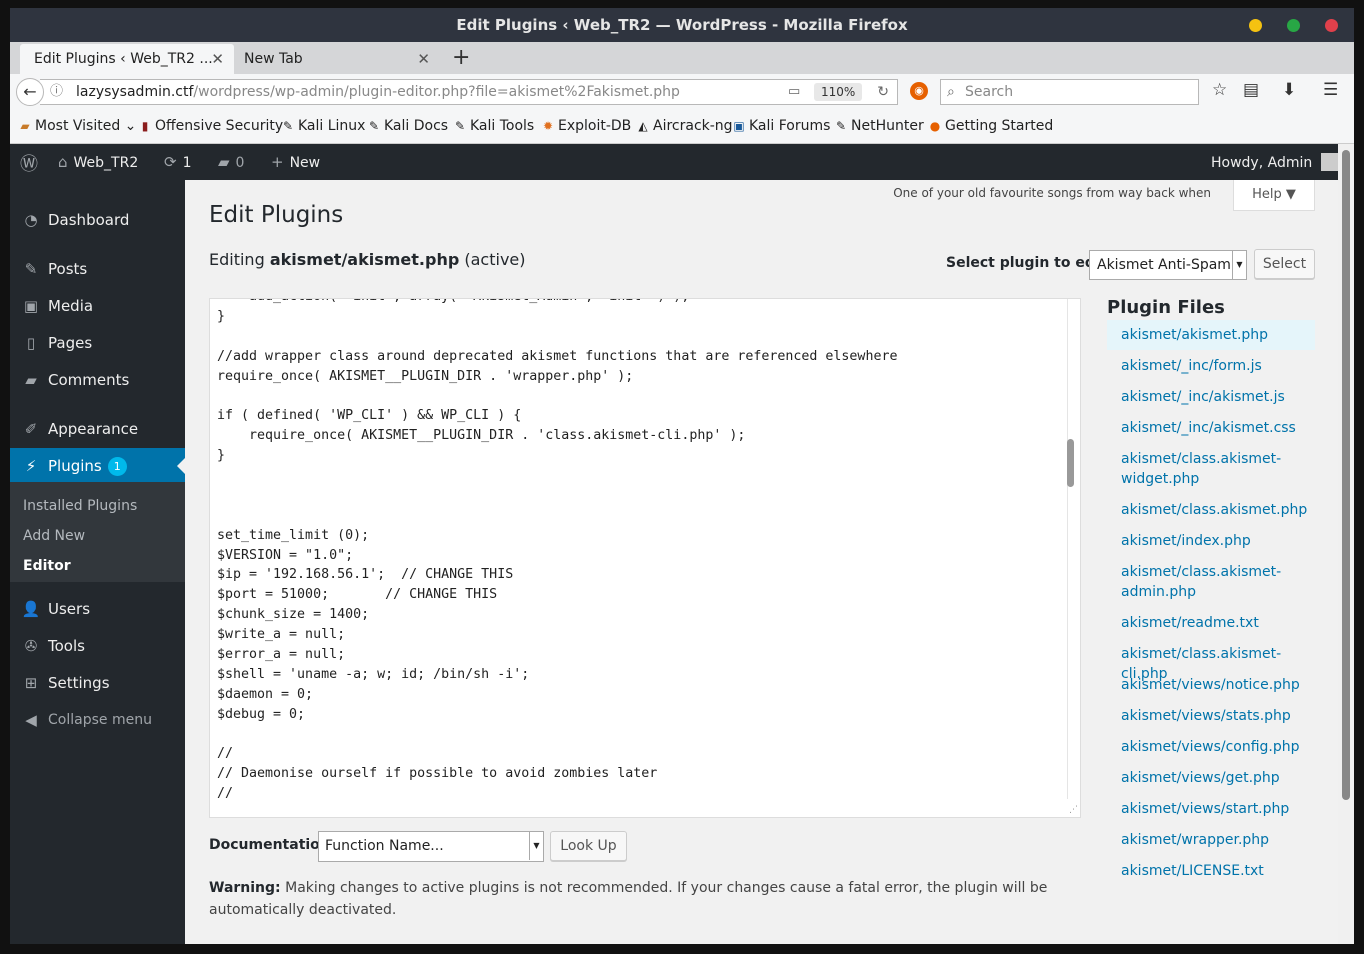 Image resolution: width=1364 pixels, height=954 pixels. Describe the element at coordinates (1211, 747) in the screenshot. I see `plugin-file-link: akismet/views/config.php` at that location.